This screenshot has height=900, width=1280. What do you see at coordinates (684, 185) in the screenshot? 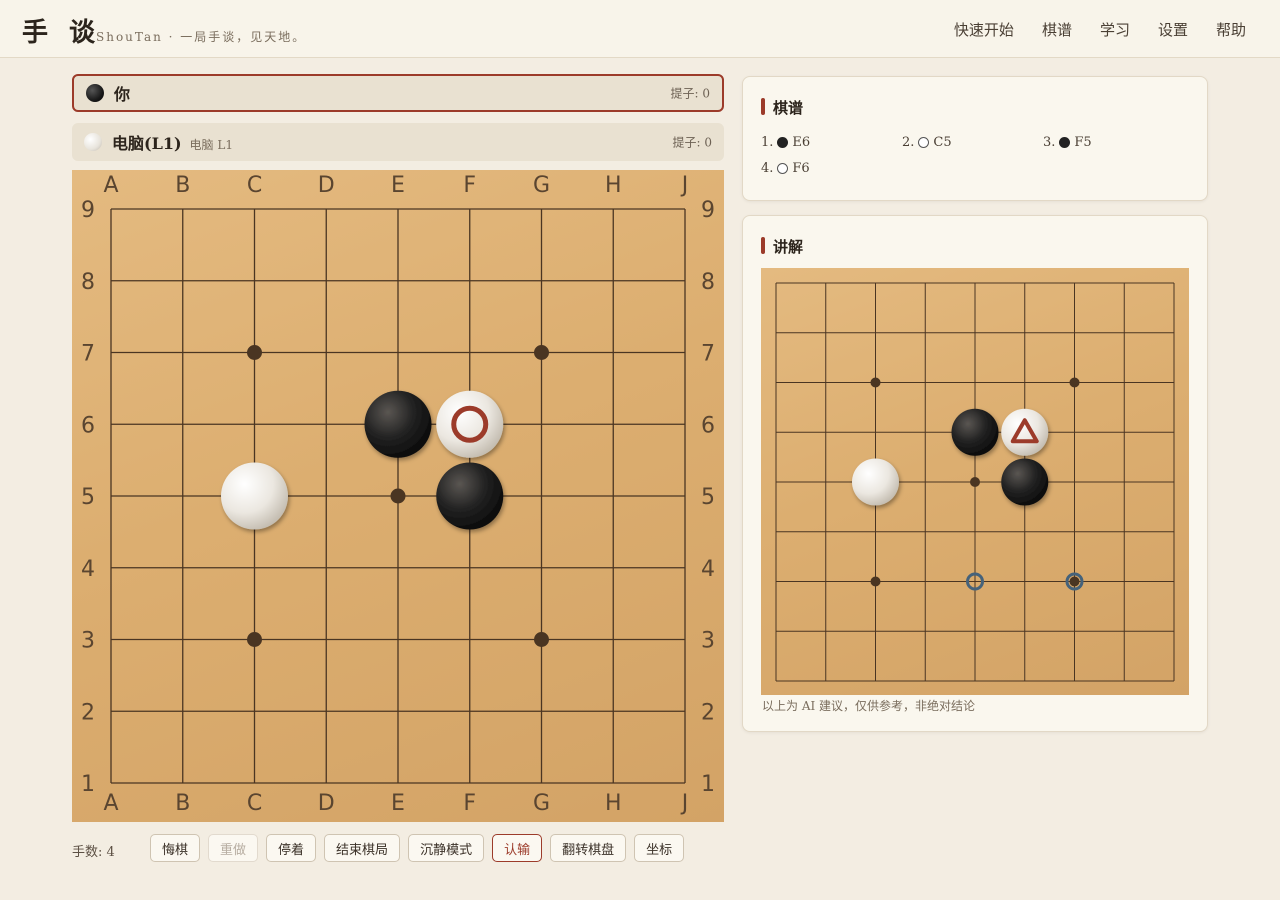
I see `column-label-top: J` at bounding box center [684, 185].